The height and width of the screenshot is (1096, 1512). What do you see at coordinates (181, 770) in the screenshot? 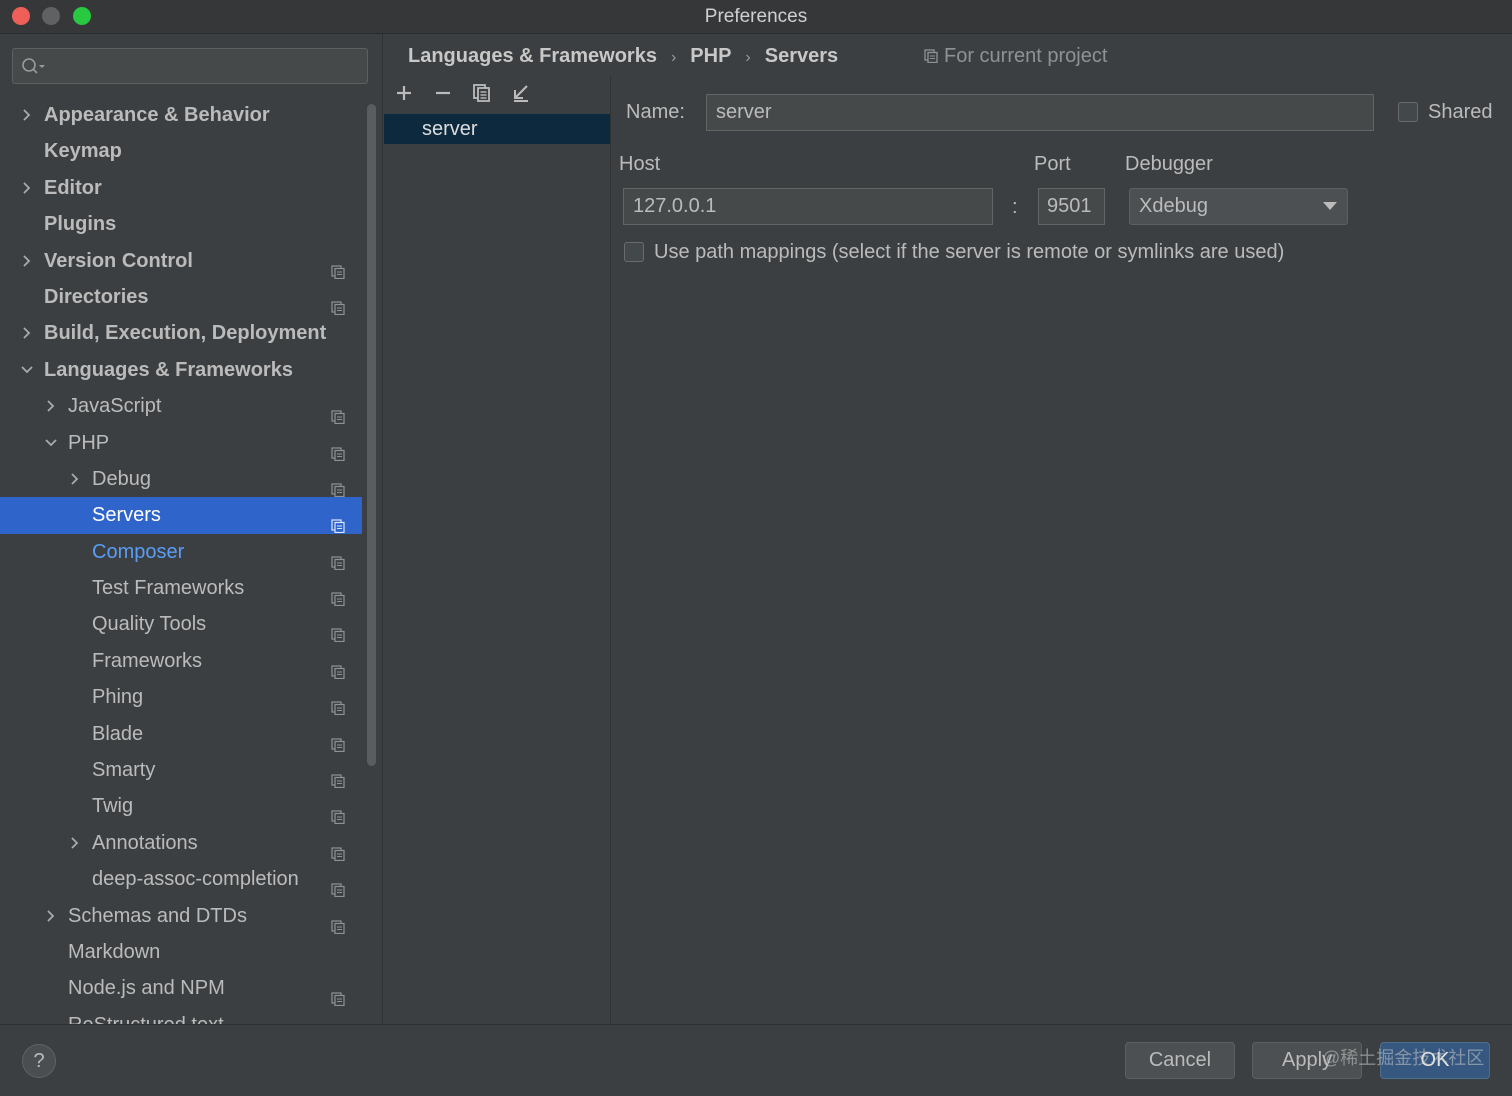
I see `sidebar-item-smarty: Smarty` at bounding box center [181, 770].